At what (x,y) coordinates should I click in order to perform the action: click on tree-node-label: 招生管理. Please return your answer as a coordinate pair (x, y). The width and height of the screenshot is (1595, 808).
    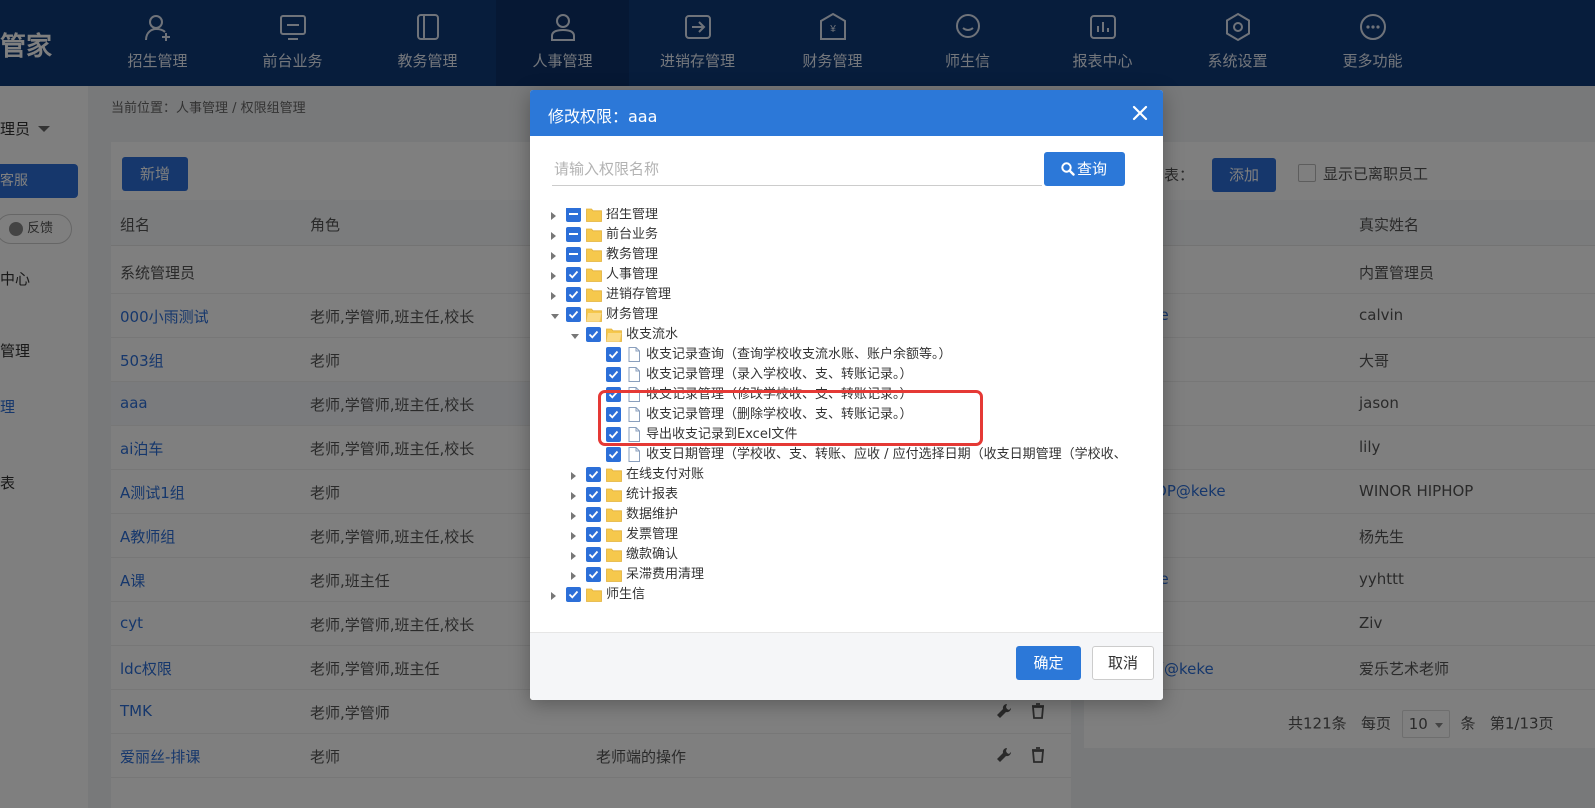
    Looking at the image, I should click on (632, 215).